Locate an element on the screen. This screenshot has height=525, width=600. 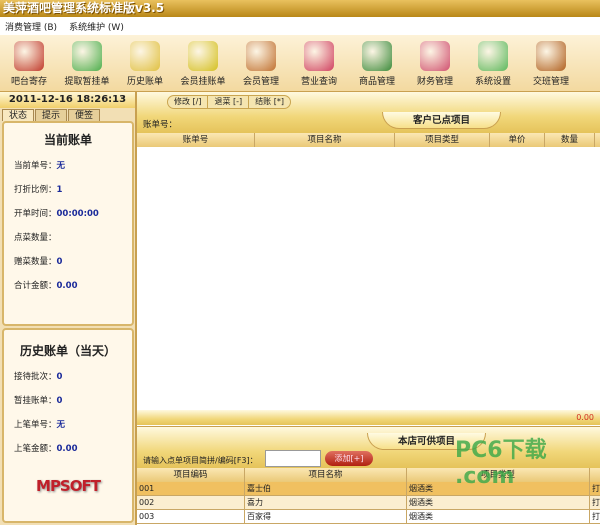
checkout-button: 结账 [*] is located at coordinates (269, 102).